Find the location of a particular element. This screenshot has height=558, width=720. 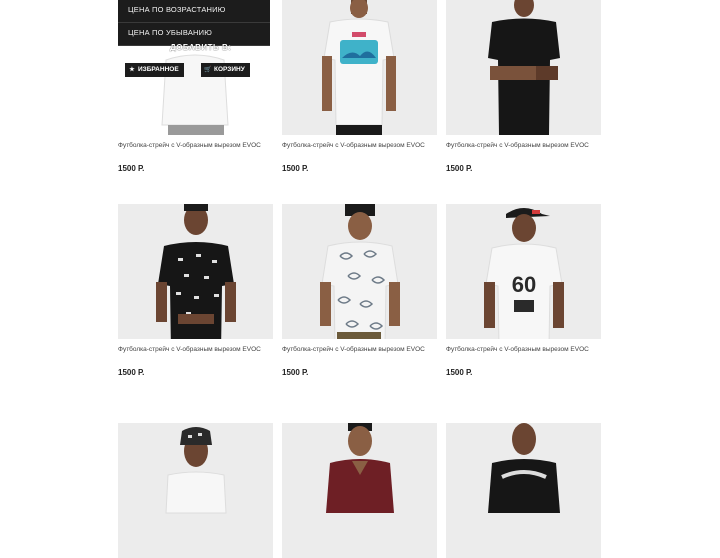

add-to-favorites-button: ★ Избранное is located at coordinates (154, 70).